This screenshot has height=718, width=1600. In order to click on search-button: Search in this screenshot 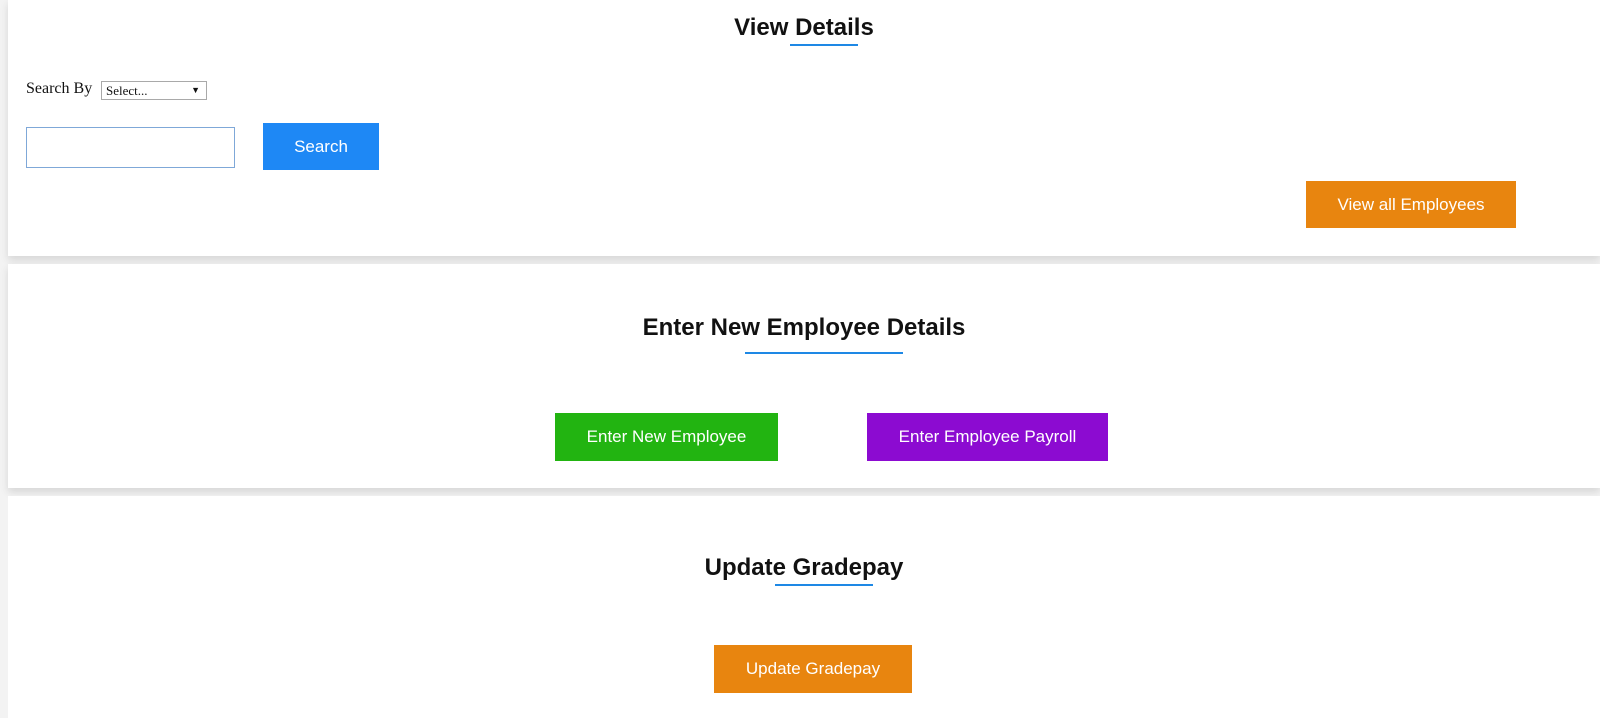, I will do `click(321, 146)`.